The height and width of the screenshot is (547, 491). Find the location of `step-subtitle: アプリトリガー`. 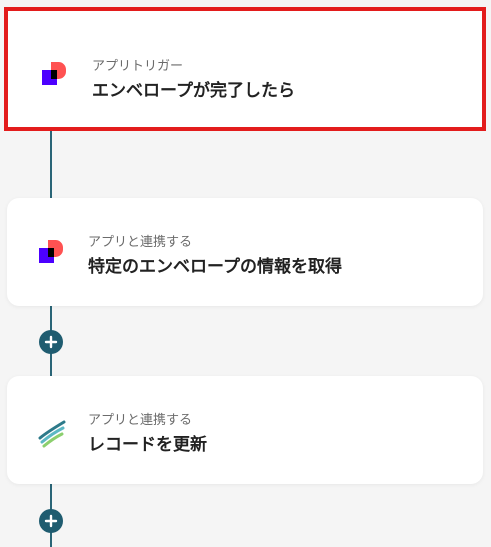

step-subtitle: アプリトリガー is located at coordinates (138, 66).